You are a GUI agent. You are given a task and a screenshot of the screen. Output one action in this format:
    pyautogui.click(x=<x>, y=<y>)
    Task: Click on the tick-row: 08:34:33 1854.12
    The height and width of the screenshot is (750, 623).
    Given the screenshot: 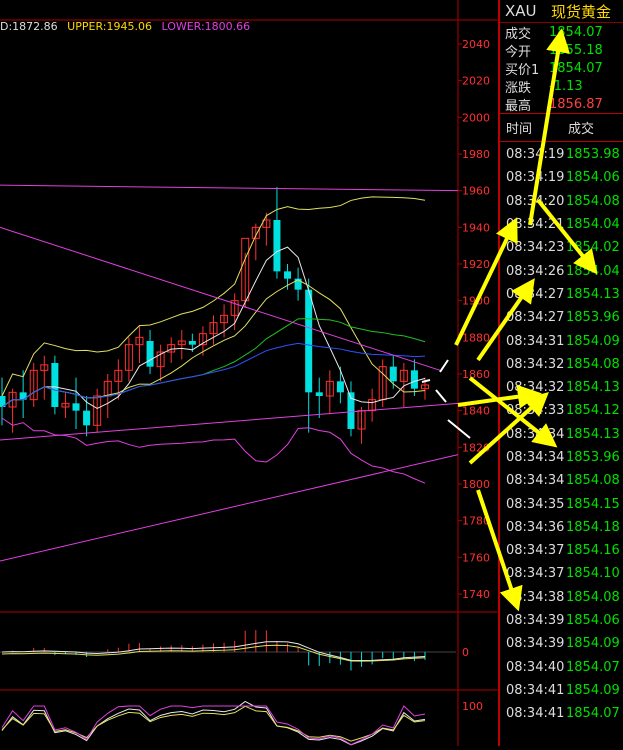 What is the action you would take?
    pyautogui.click(x=561, y=410)
    